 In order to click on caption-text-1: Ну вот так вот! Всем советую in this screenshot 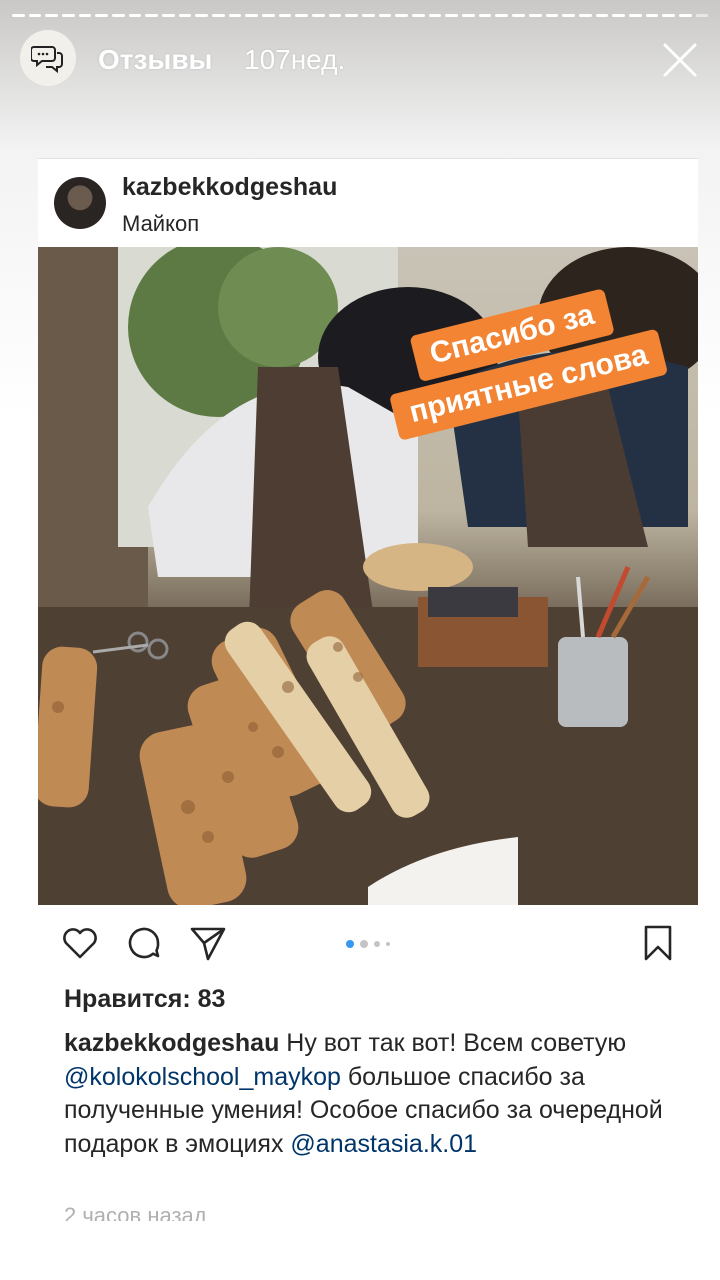, I will do `click(453, 1043)`.